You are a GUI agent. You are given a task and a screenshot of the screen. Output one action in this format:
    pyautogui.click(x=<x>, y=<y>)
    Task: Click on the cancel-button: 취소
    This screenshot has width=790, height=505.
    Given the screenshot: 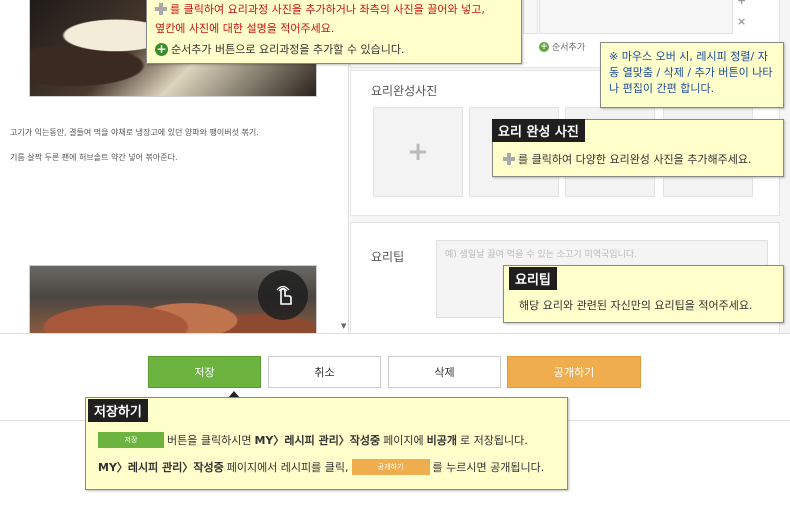 What is the action you would take?
    pyautogui.click(x=324, y=372)
    